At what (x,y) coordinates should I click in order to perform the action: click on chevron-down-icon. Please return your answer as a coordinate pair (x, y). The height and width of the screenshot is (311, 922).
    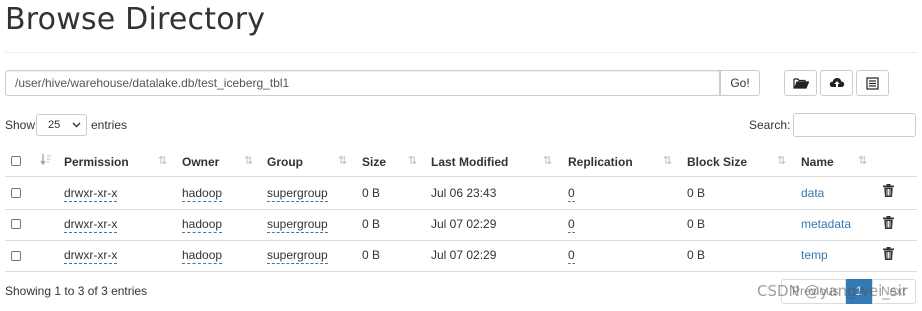
    Looking at the image, I should click on (76, 125).